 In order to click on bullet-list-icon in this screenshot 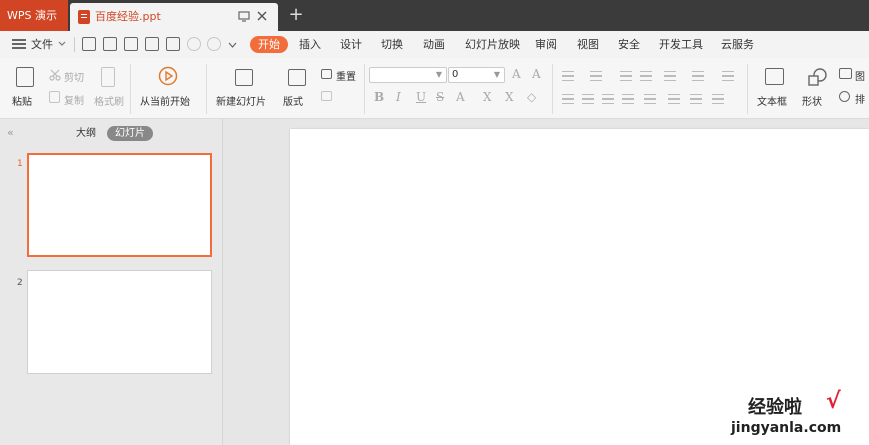, I will do `click(568, 76)`.